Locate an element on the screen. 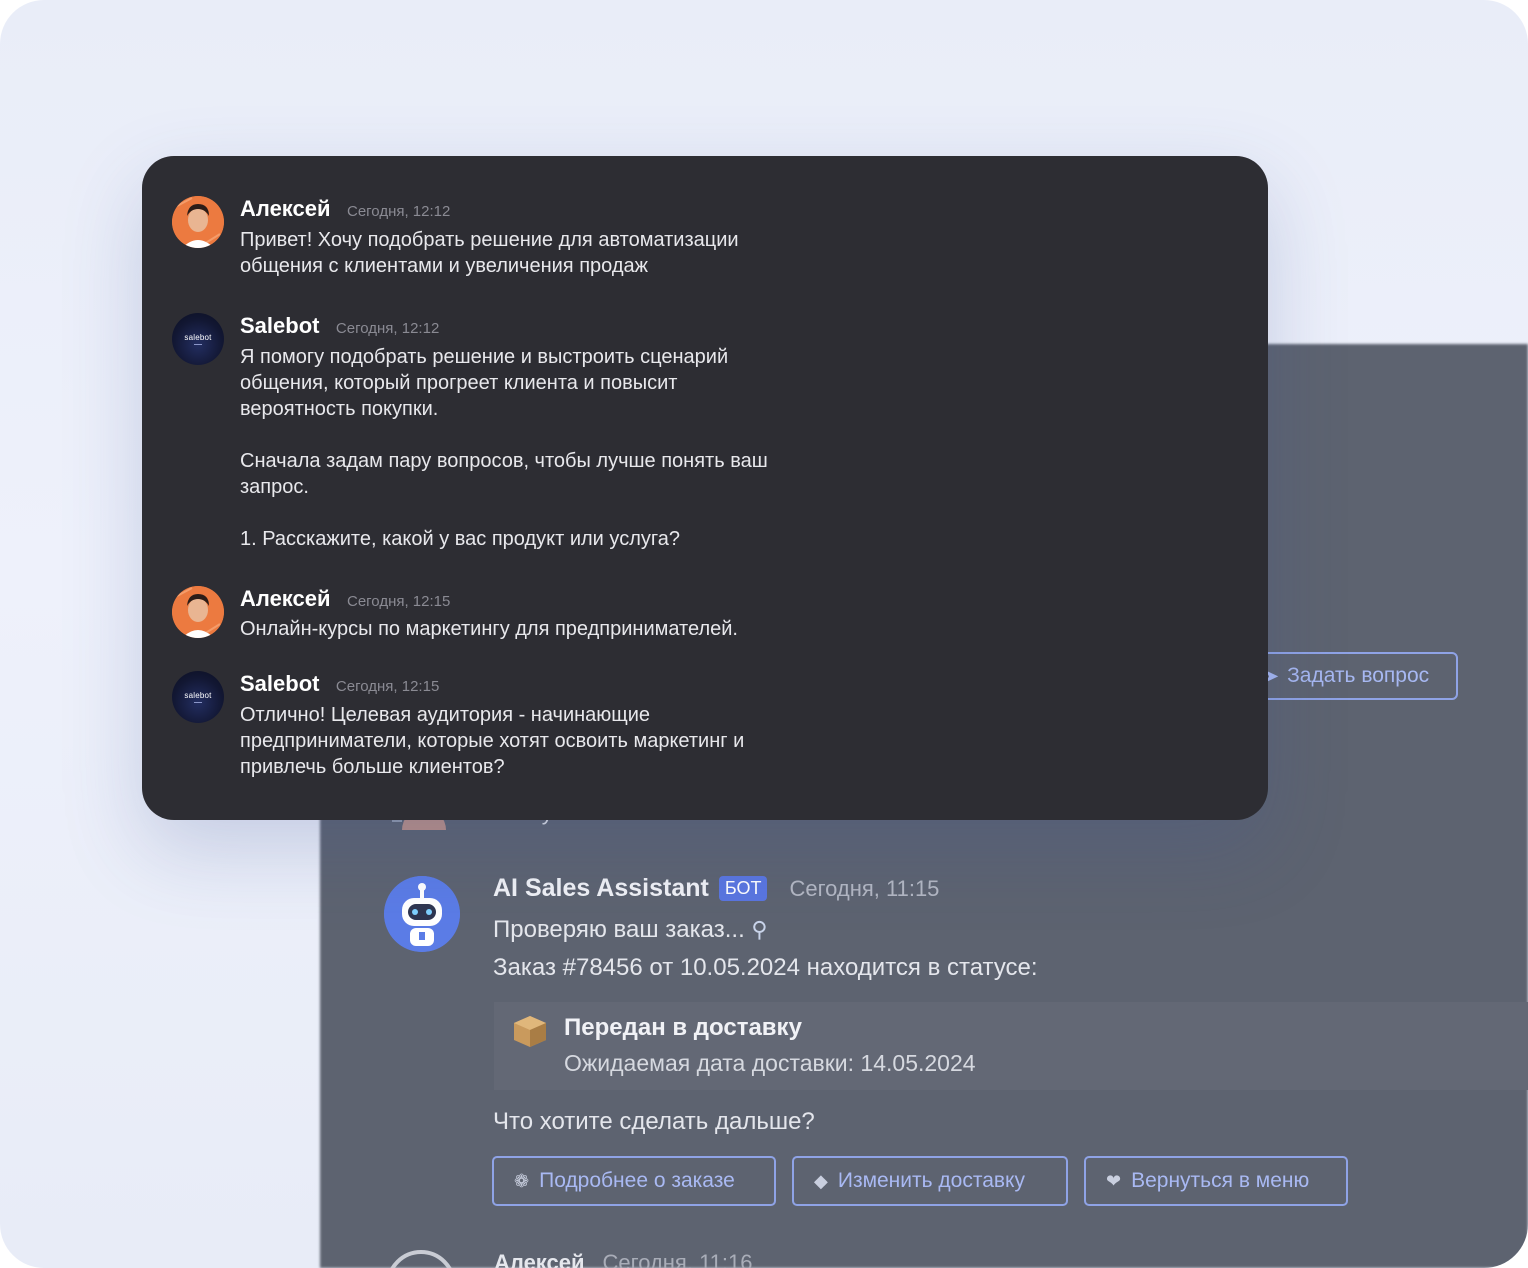 The width and height of the screenshot is (1528, 1268). ask-question-button: ➤ Задать вопрос is located at coordinates (1351, 676).